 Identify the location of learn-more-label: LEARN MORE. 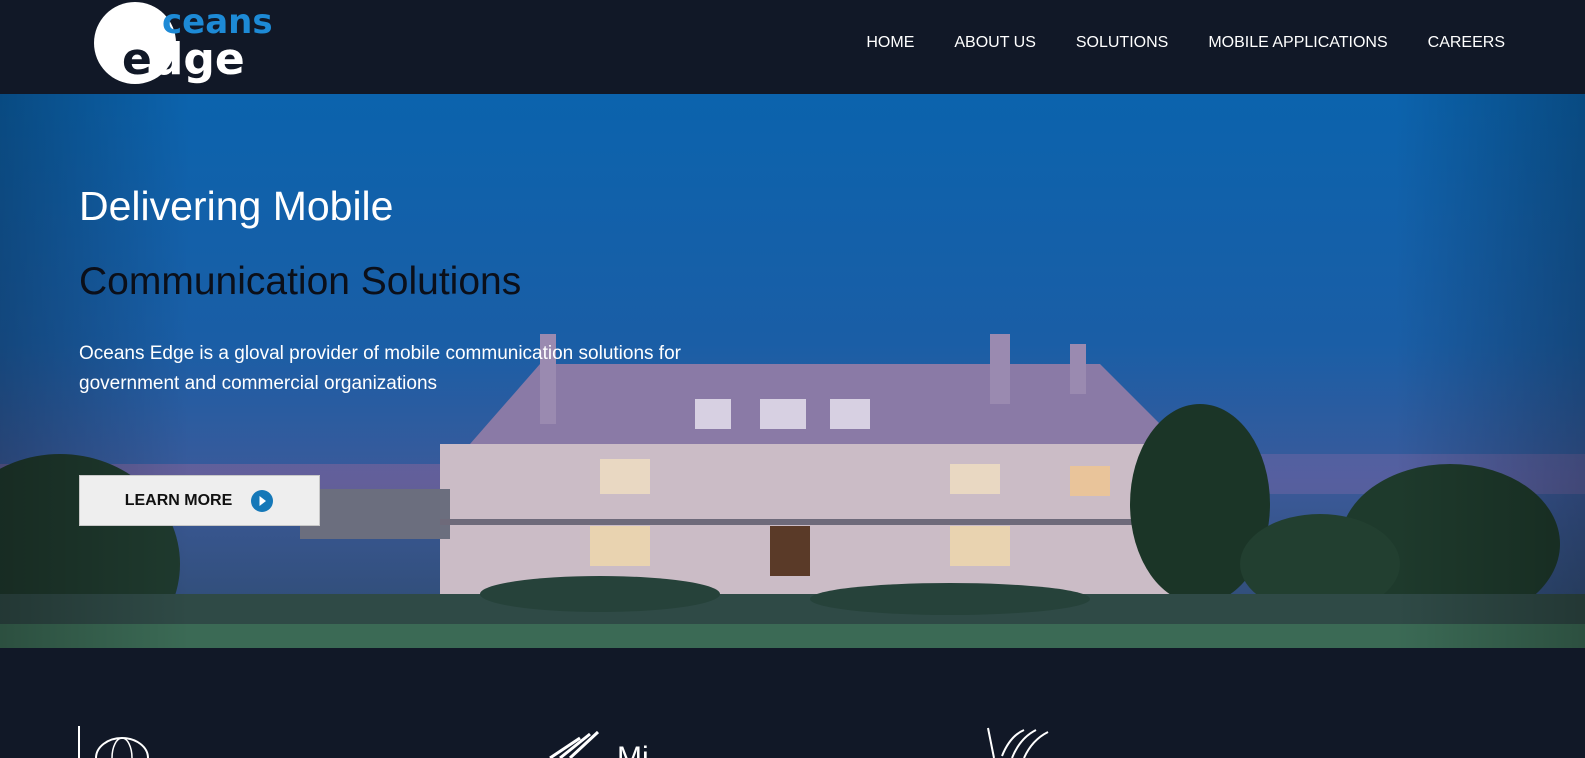
(178, 500).